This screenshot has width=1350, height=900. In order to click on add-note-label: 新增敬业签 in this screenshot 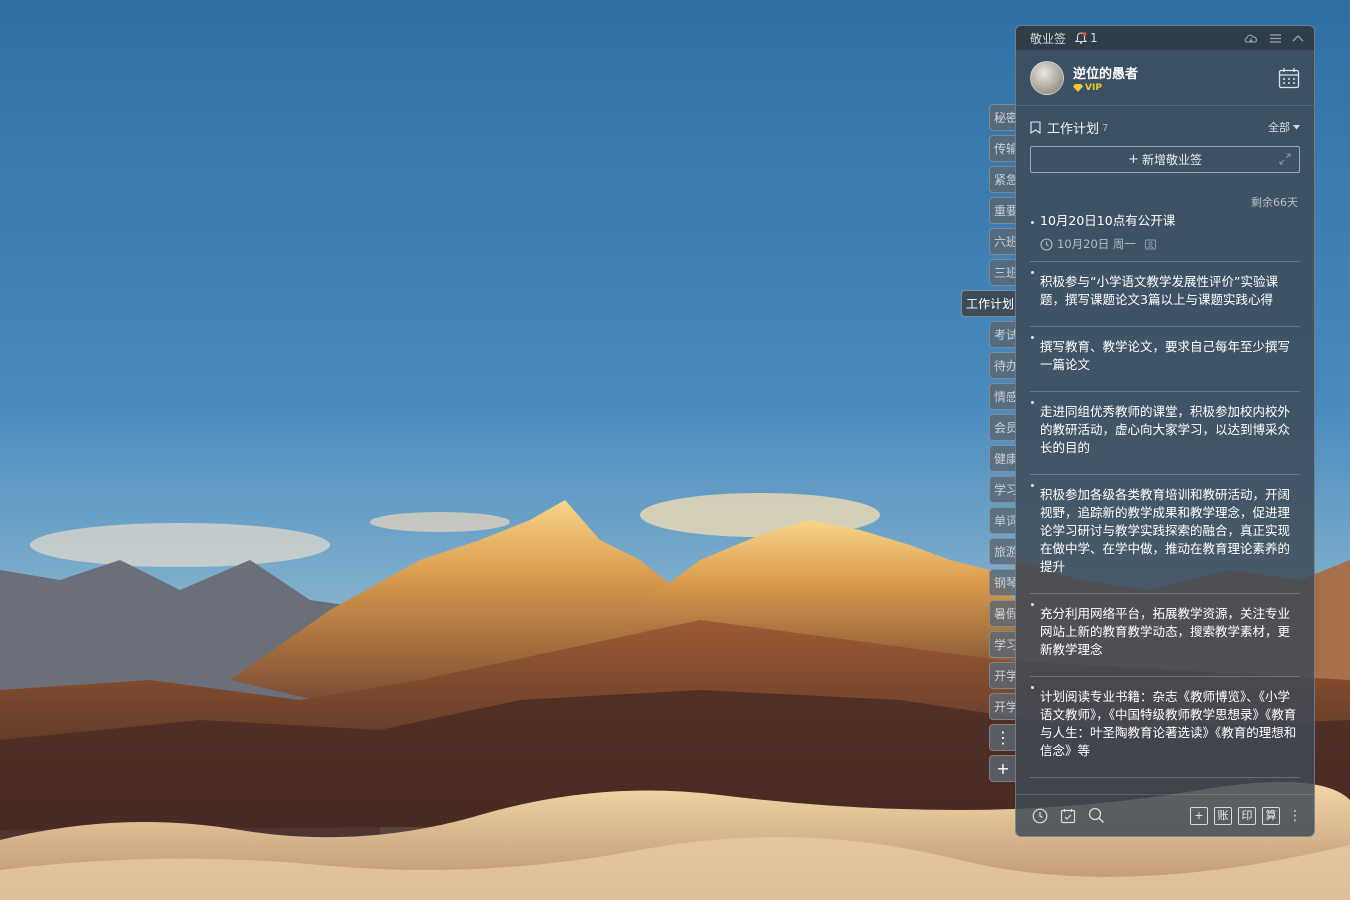, I will do `click(1171, 160)`.